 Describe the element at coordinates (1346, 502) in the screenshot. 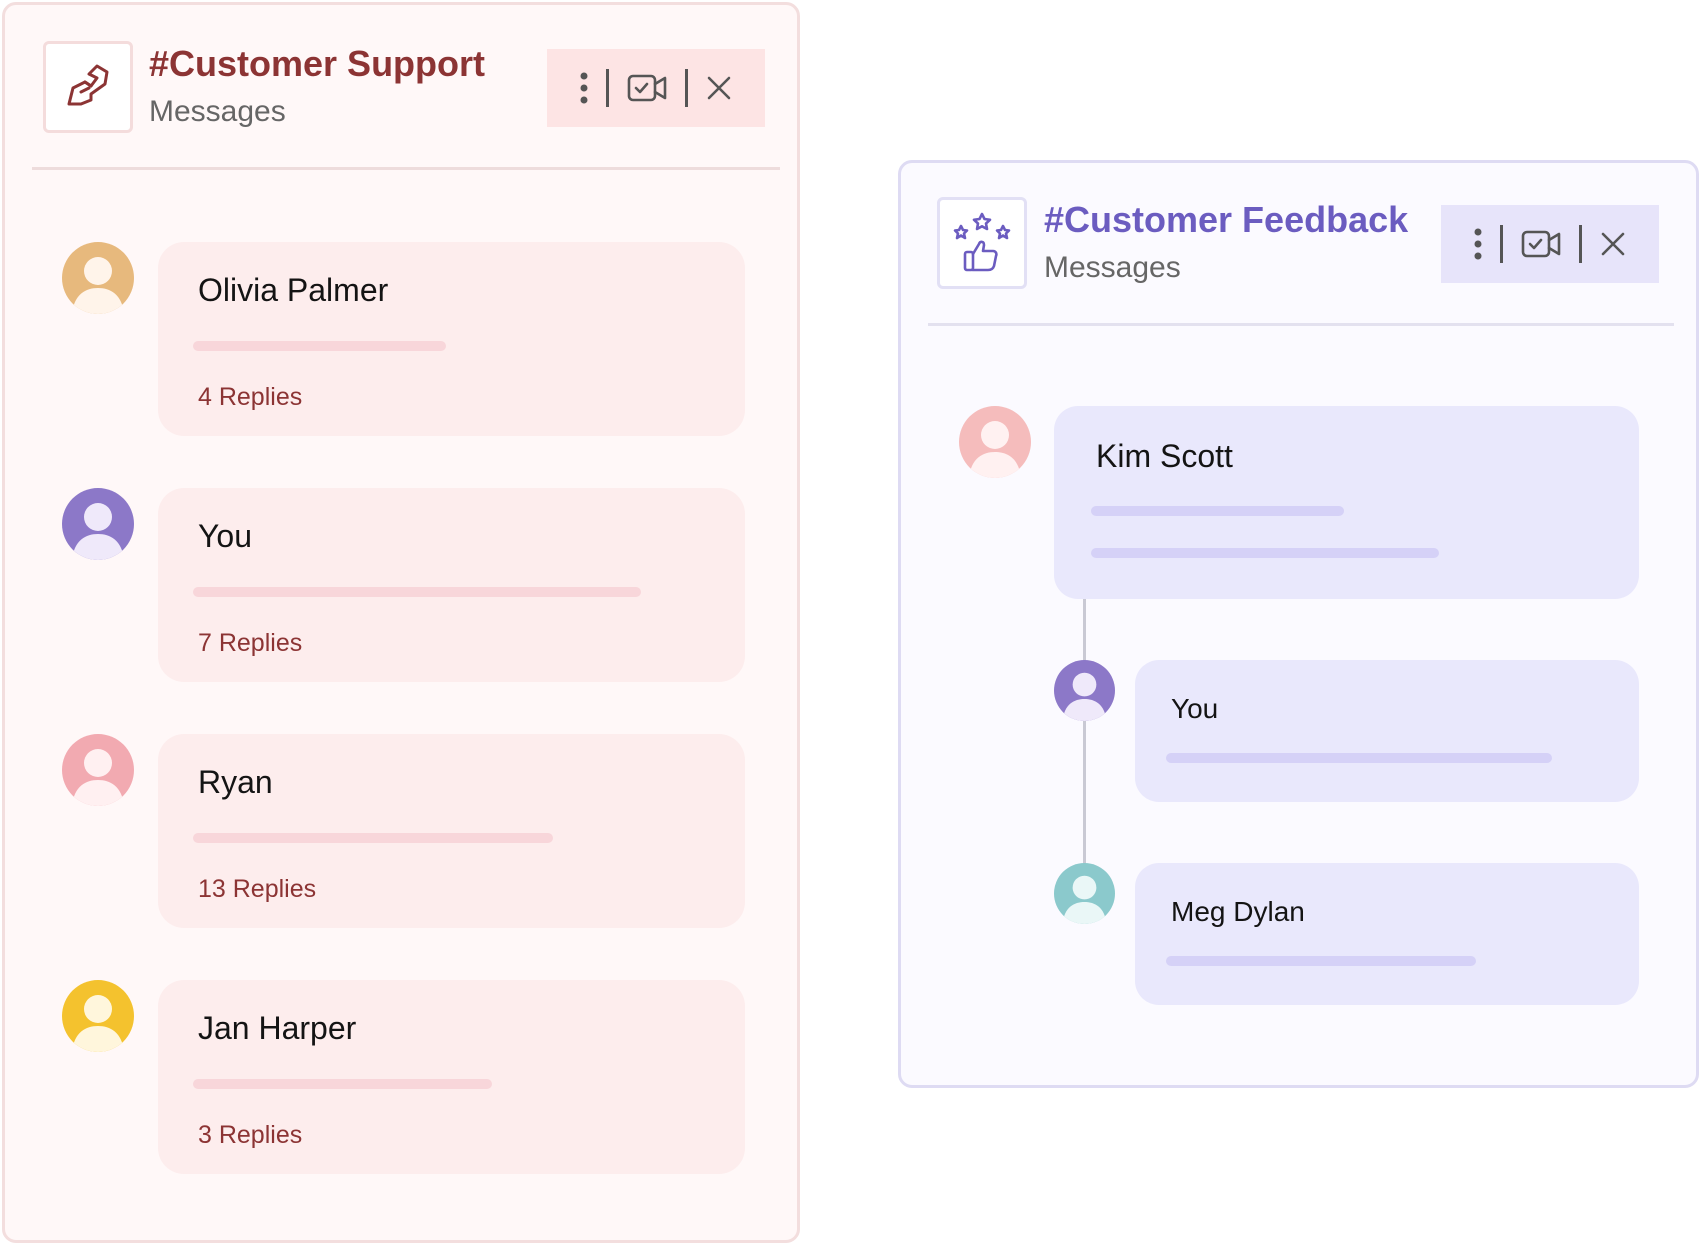

I see `thread-card: Kim Scott` at that location.